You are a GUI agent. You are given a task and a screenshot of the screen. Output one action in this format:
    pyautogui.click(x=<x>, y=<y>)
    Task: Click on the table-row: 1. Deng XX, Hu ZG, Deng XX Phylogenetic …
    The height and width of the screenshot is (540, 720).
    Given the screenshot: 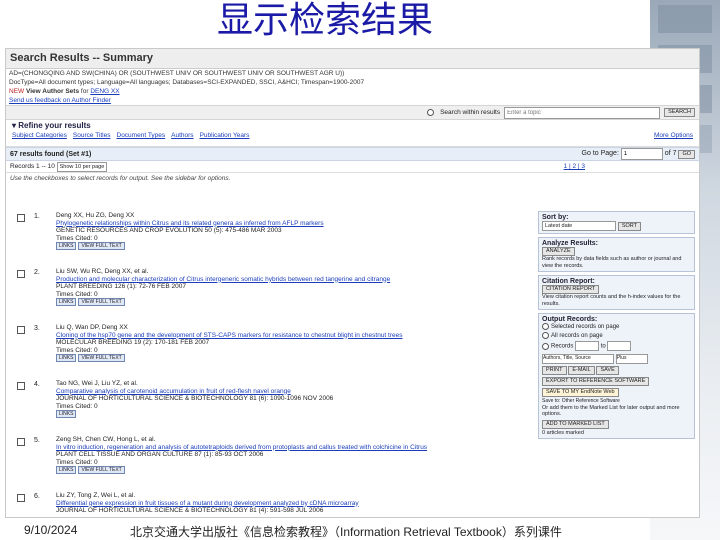 What is the action you would take?
    pyautogui.click(x=269, y=240)
    